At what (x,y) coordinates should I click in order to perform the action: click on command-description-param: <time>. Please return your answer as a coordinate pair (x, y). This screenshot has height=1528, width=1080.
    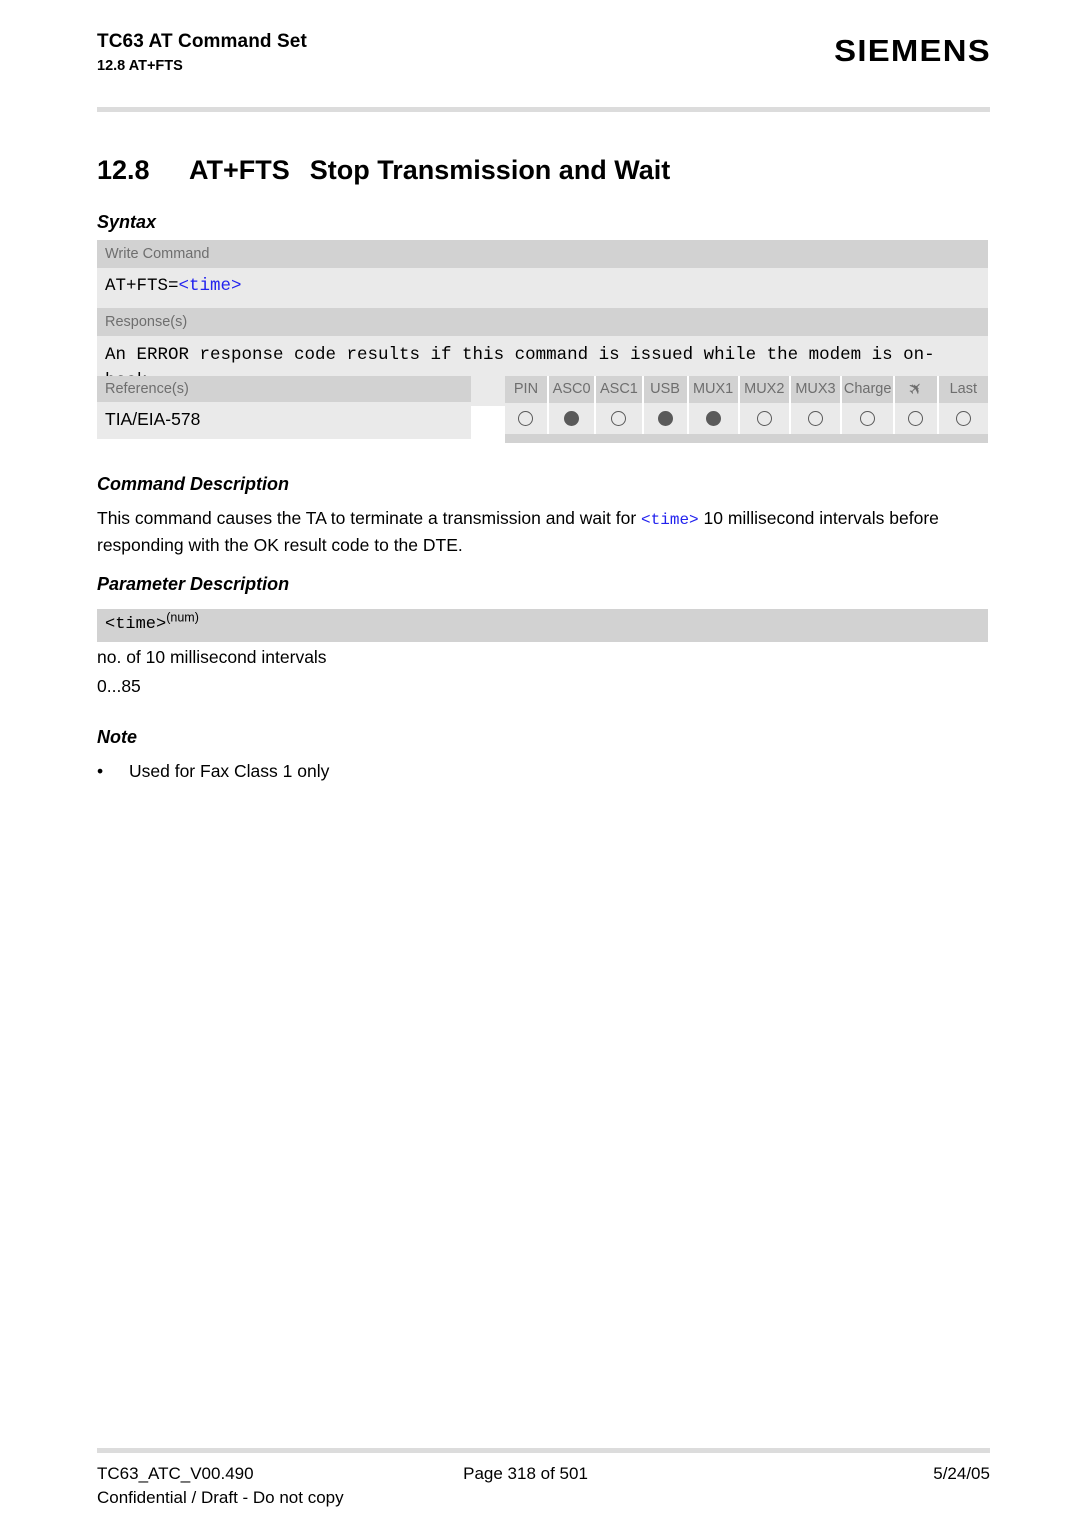
    Looking at the image, I should click on (670, 520).